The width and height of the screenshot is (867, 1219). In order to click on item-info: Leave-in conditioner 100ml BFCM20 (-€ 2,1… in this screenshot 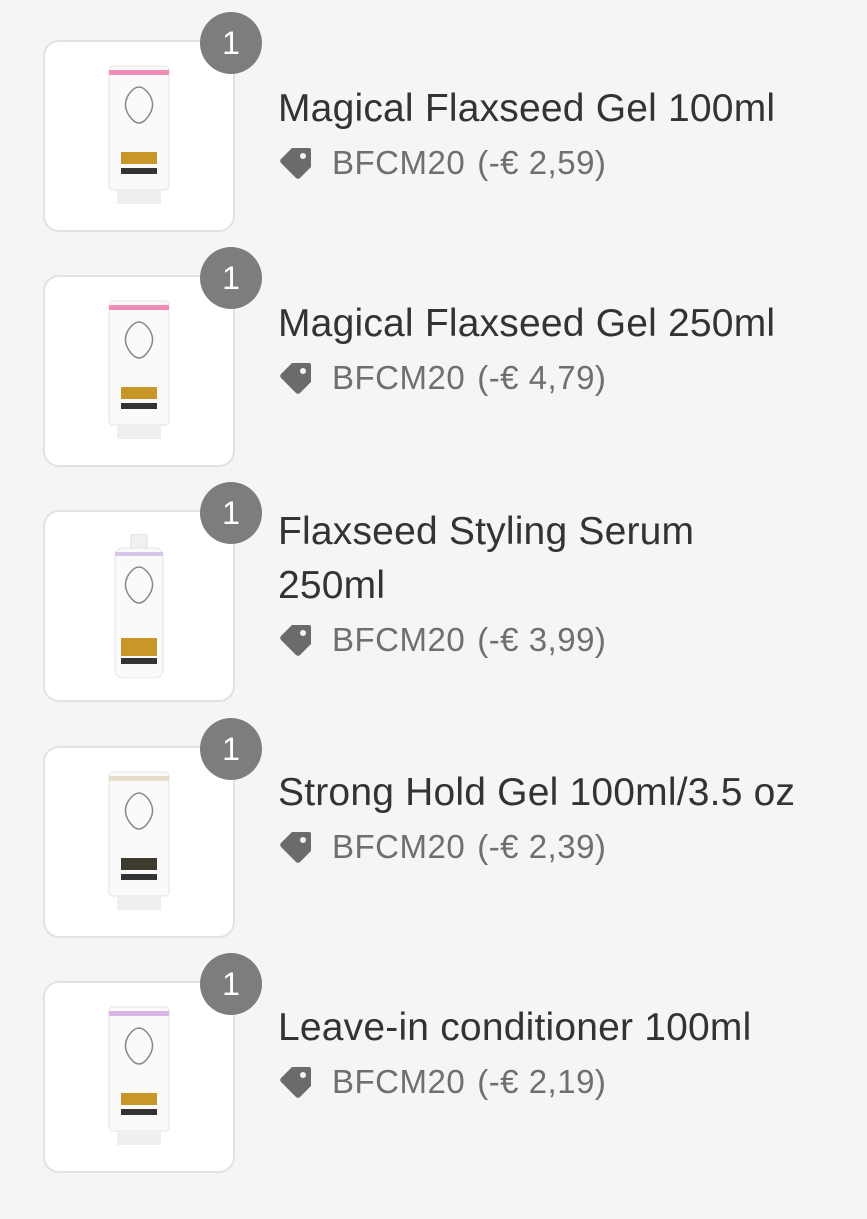, I will do `click(568, 1054)`.